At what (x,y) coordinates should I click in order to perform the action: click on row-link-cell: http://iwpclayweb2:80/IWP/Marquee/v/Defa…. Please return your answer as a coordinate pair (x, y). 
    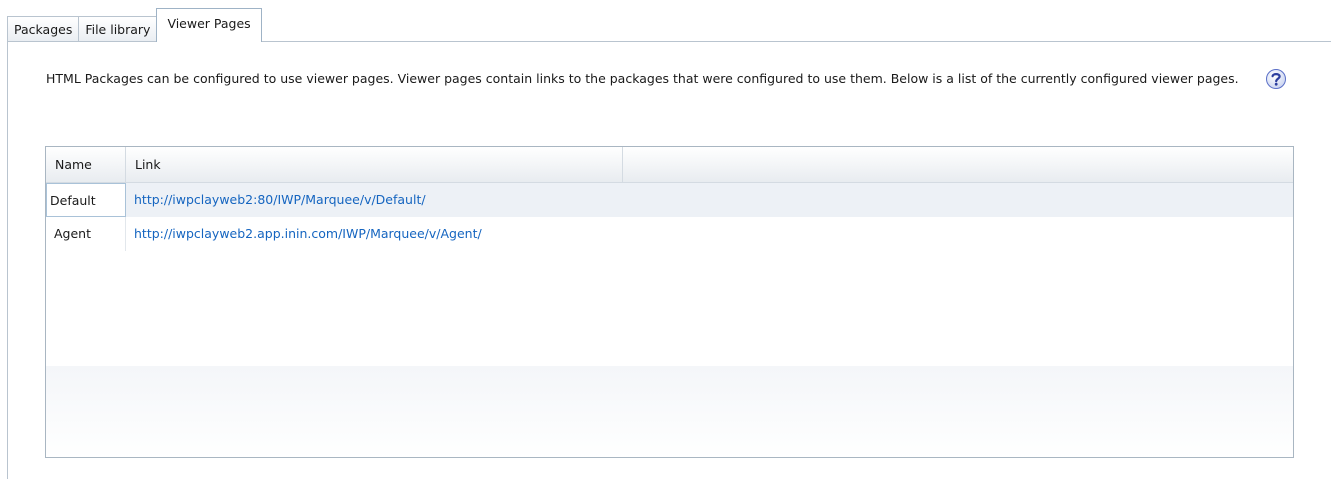
    Looking at the image, I should click on (374, 200).